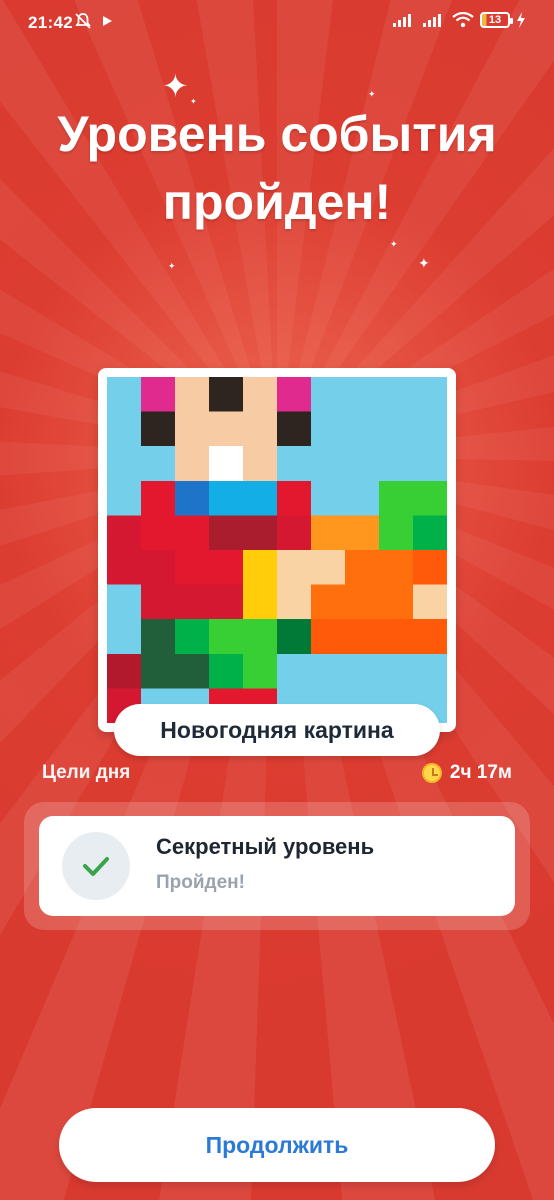 Image resolution: width=554 pixels, height=1200 pixels. What do you see at coordinates (277, 202) in the screenshot?
I see `title-line-2: пройден!` at bounding box center [277, 202].